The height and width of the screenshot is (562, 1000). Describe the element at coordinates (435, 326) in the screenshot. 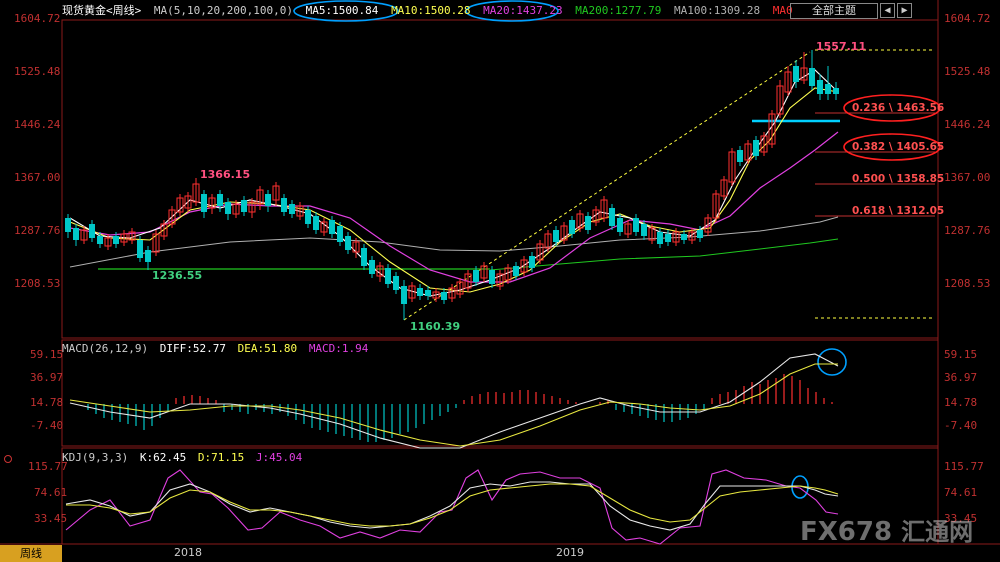

I see `low-2018-label-b: 1160.39` at that location.